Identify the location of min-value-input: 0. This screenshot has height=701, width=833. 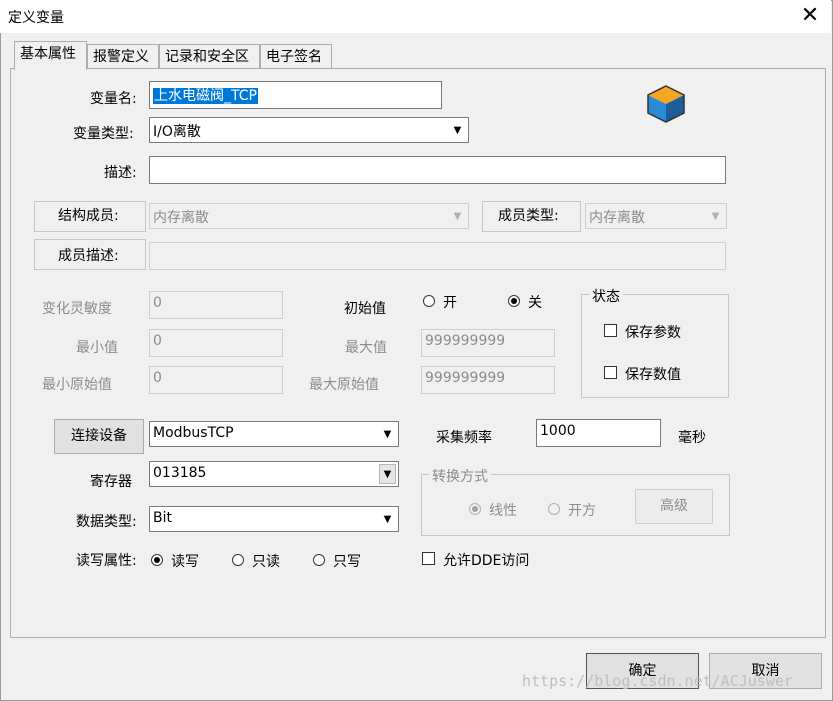
(216, 343).